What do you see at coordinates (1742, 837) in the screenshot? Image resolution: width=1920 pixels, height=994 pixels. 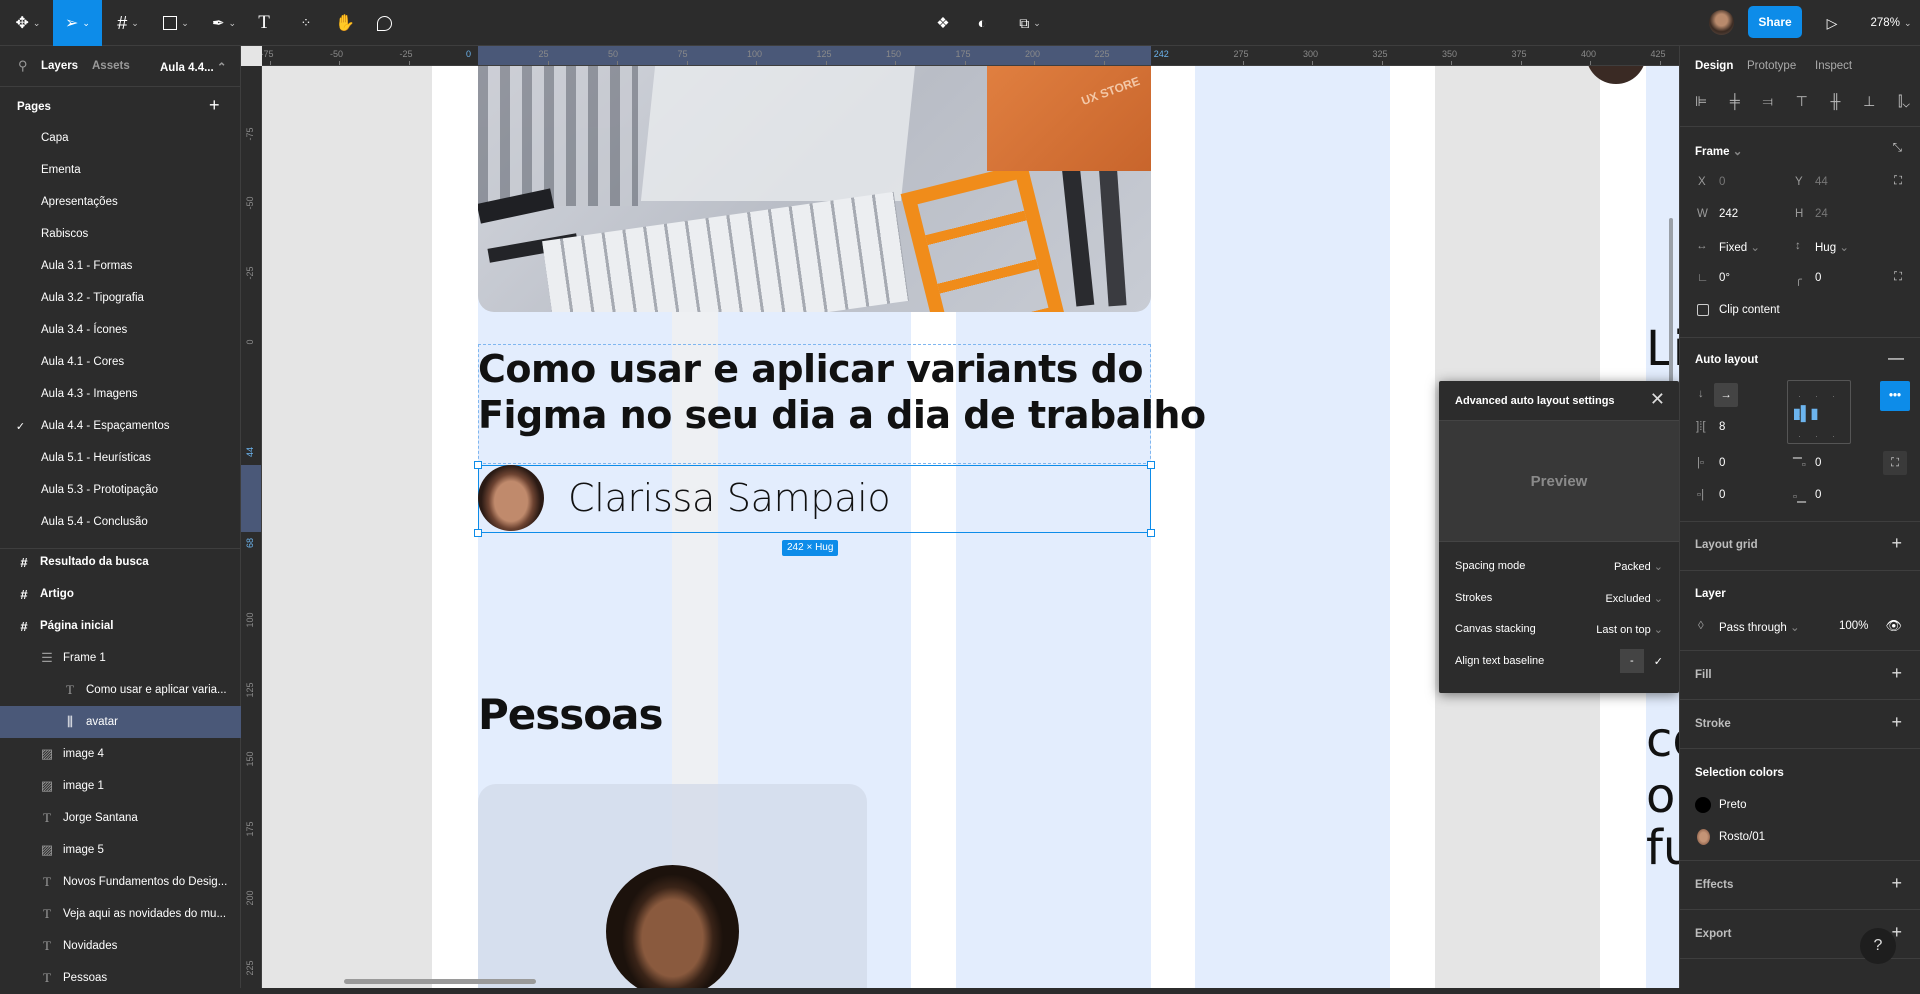 I see `color-name: Rosto/01` at bounding box center [1742, 837].